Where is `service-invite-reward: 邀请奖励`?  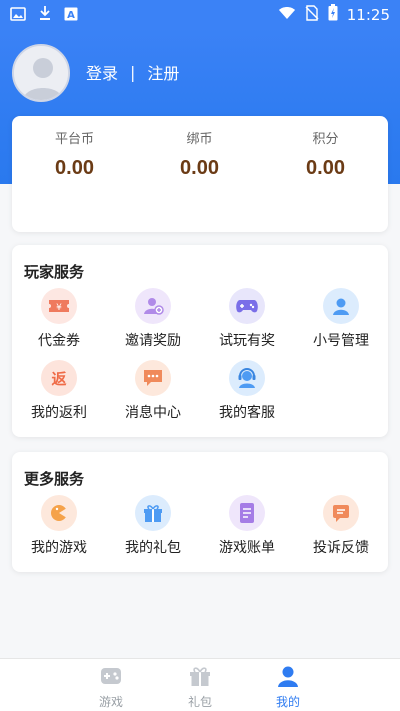 service-invite-reward: 邀请奖励 is located at coordinates (153, 319).